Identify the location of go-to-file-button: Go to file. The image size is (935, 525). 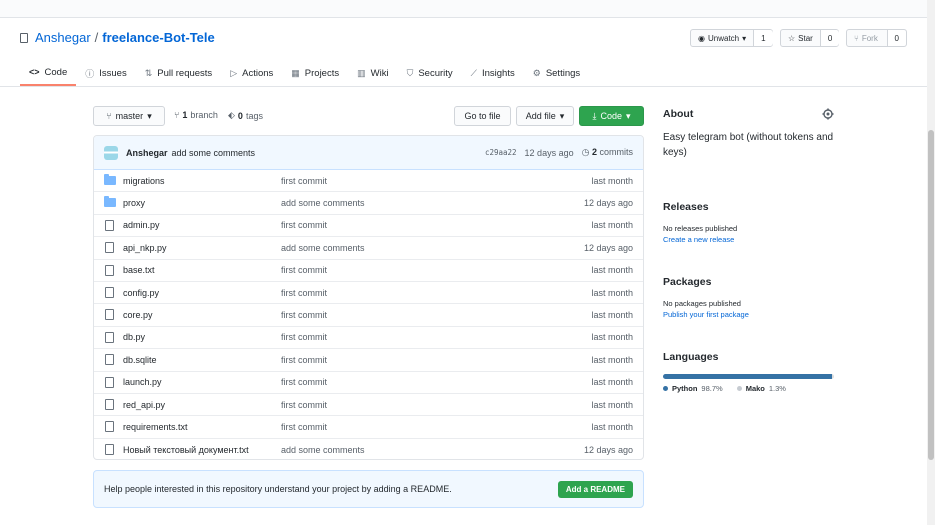
(482, 116).